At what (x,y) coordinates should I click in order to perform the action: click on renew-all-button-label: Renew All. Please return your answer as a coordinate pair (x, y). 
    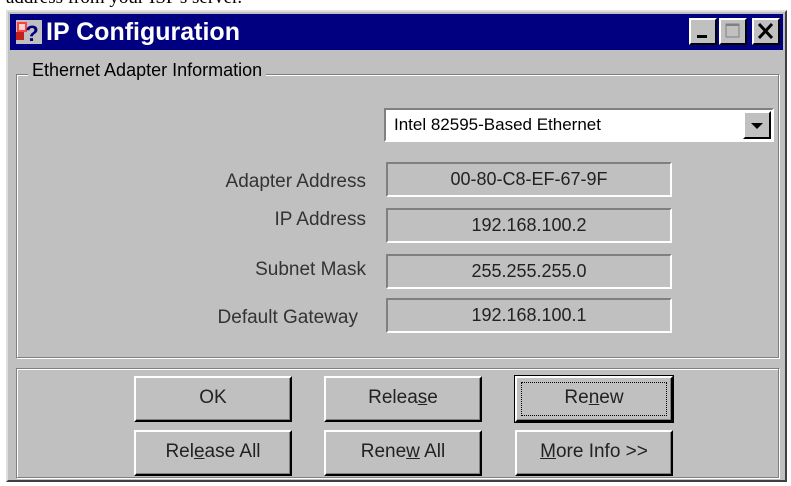
    Looking at the image, I should click on (403, 451).